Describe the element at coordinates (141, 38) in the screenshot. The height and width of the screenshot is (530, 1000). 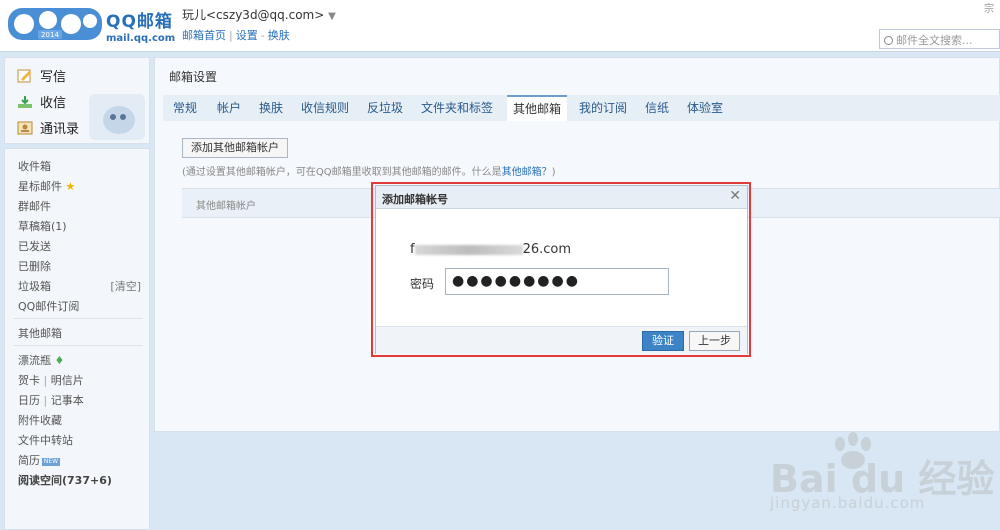
I see `brand-domain: mail.qq.com` at that location.